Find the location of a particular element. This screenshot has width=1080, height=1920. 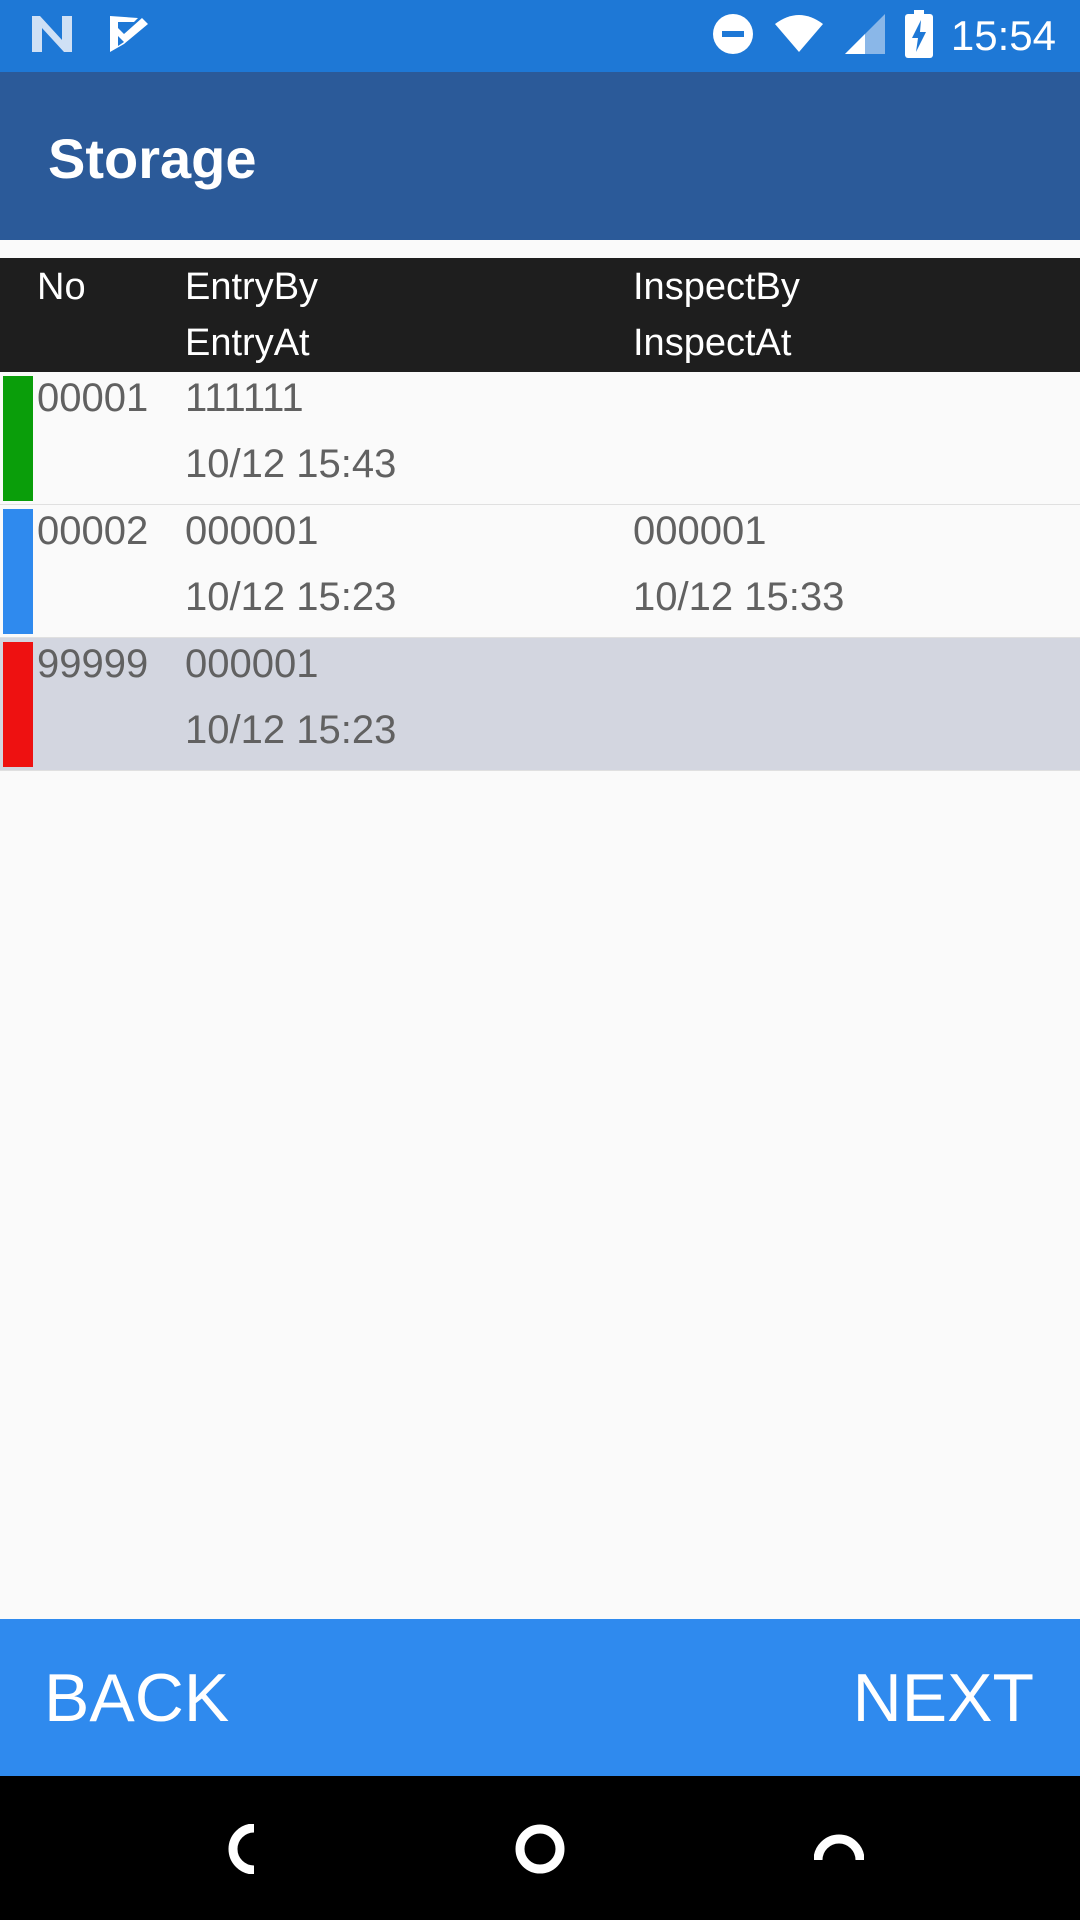

header-no: No is located at coordinates (61, 287).